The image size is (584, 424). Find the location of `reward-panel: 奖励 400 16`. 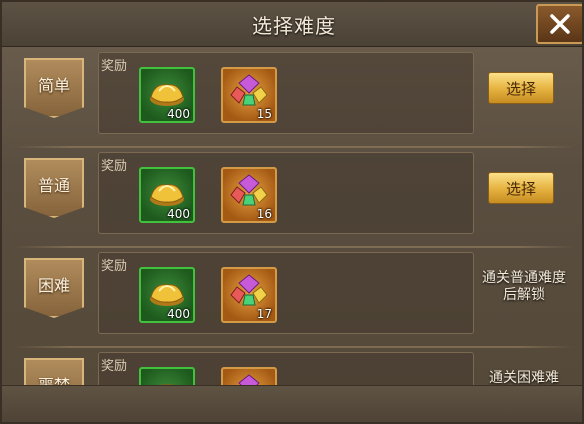

reward-panel: 奖励 400 16 is located at coordinates (286, 193).